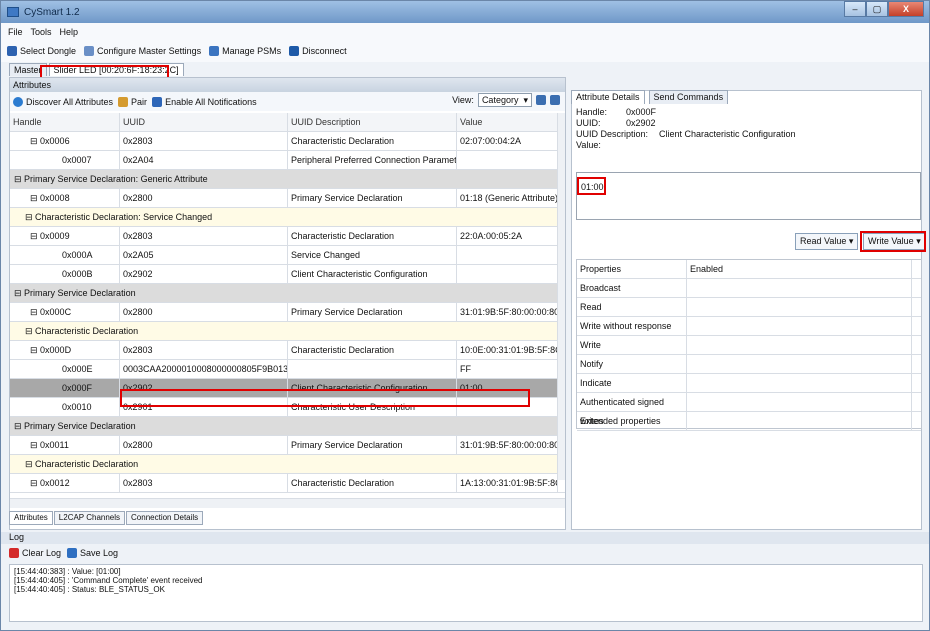 This screenshot has height=631, width=930. What do you see at coordinates (41, 32) in the screenshot?
I see `menu-tools: Tools` at bounding box center [41, 32].